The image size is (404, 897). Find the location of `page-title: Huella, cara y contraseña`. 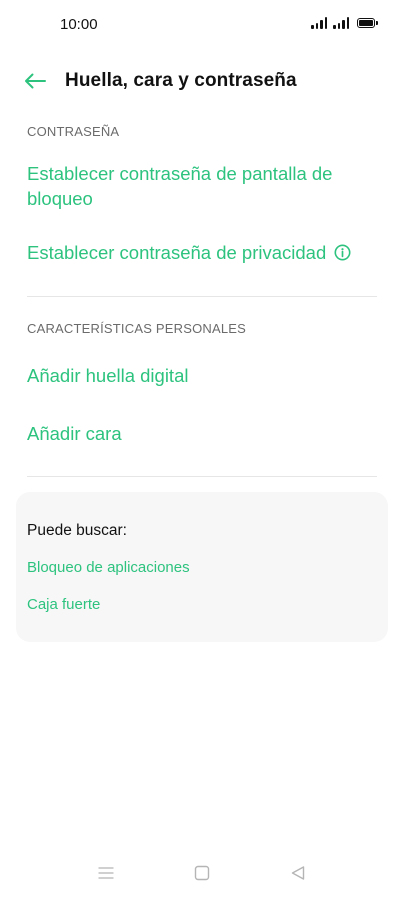

page-title: Huella, cara y contraseña is located at coordinates (181, 80).